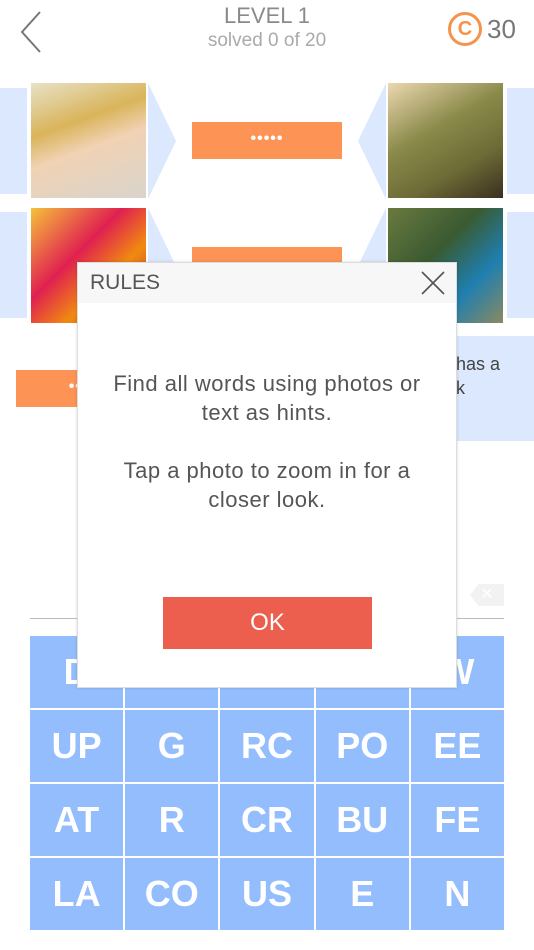 The height and width of the screenshot is (950, 534). What do you see at coordinates (162, 141) in the screenshot?
I see `arrow-right-icon` at bounding box center [162, 141].